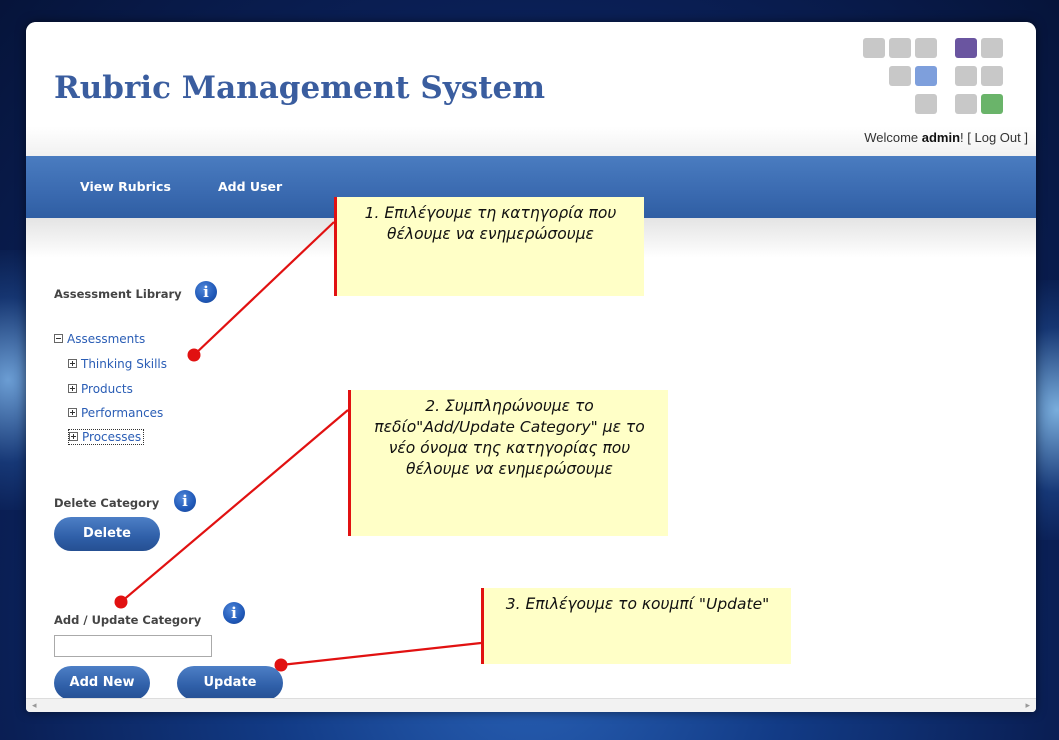 The height and width of the screenshot is (740, 1059). Describe the element at coordinates (125, 186) in the screenshot. I see `nav-view-rubrics: View Rubrics` at that location.